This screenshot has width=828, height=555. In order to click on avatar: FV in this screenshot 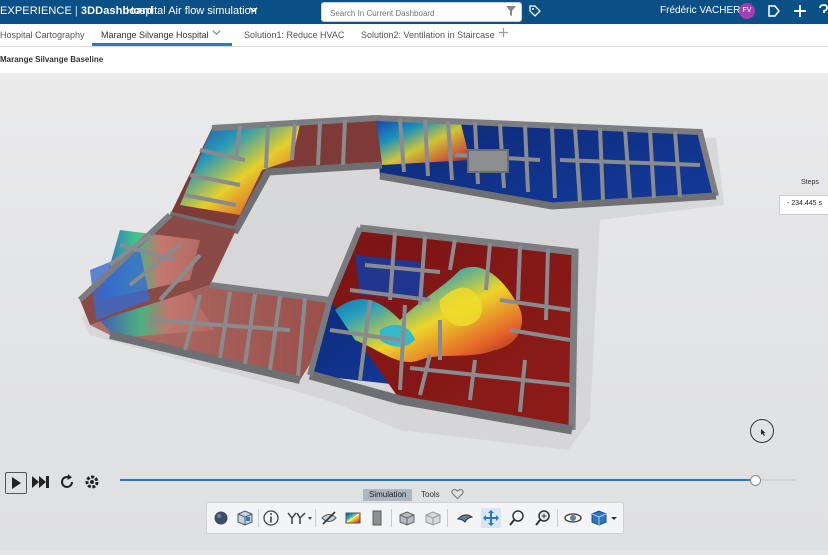, I will do `click(747, 11)`.